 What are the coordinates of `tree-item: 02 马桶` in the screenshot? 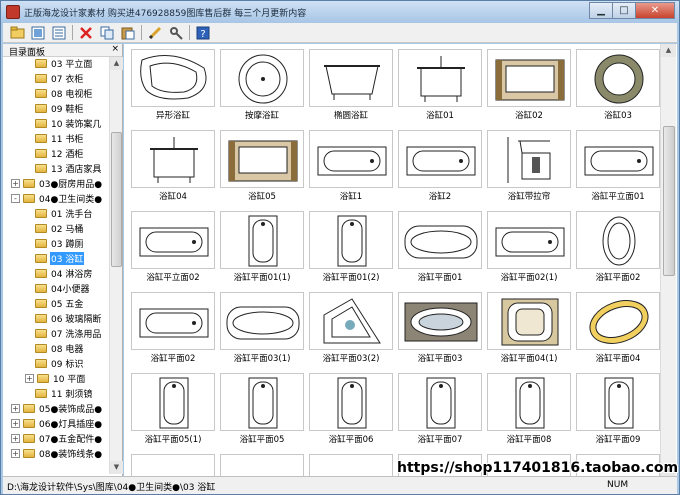 It's located at (54, 228).